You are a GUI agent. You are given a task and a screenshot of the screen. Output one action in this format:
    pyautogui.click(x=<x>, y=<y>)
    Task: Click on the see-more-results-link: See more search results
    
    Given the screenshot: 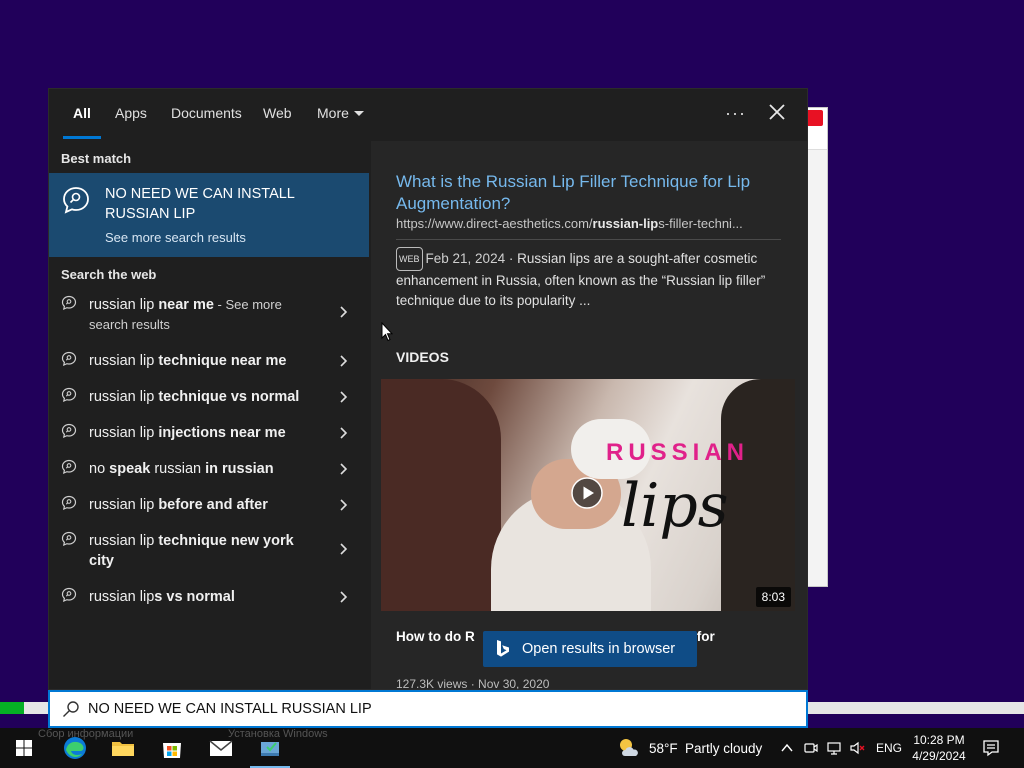 What is the action you would take?
    pyautogui.click(x=175, y=237)
    